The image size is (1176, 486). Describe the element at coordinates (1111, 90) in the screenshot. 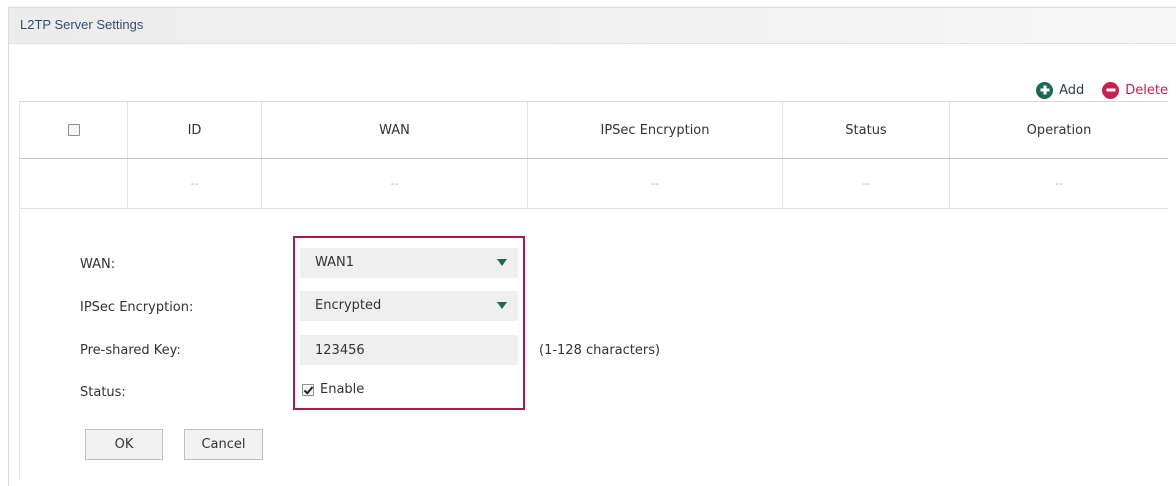

I see `minus-circle-icon` at that location.